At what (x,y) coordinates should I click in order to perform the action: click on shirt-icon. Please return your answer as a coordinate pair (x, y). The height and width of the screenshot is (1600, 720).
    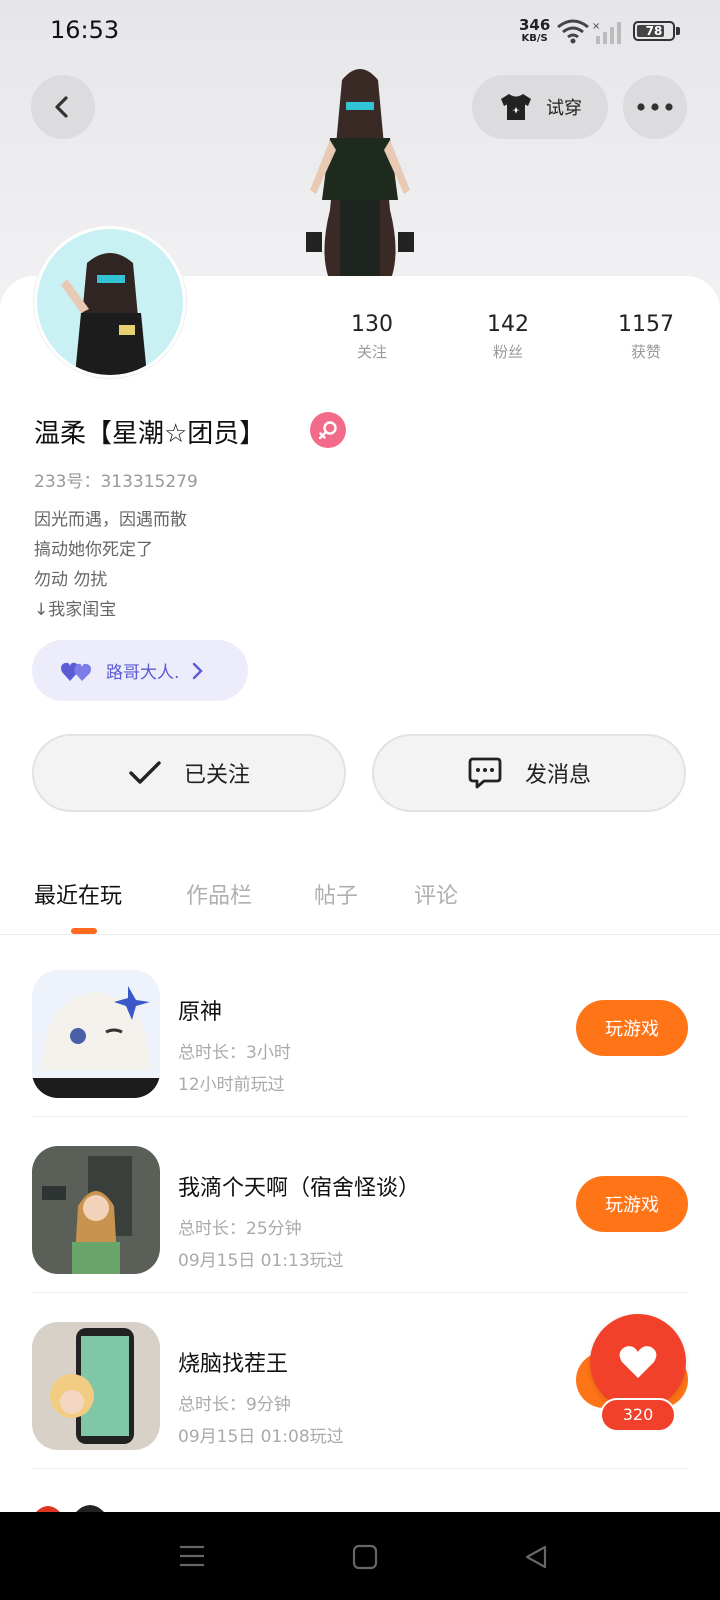
    Looking at the image, I should click on (516, 107).